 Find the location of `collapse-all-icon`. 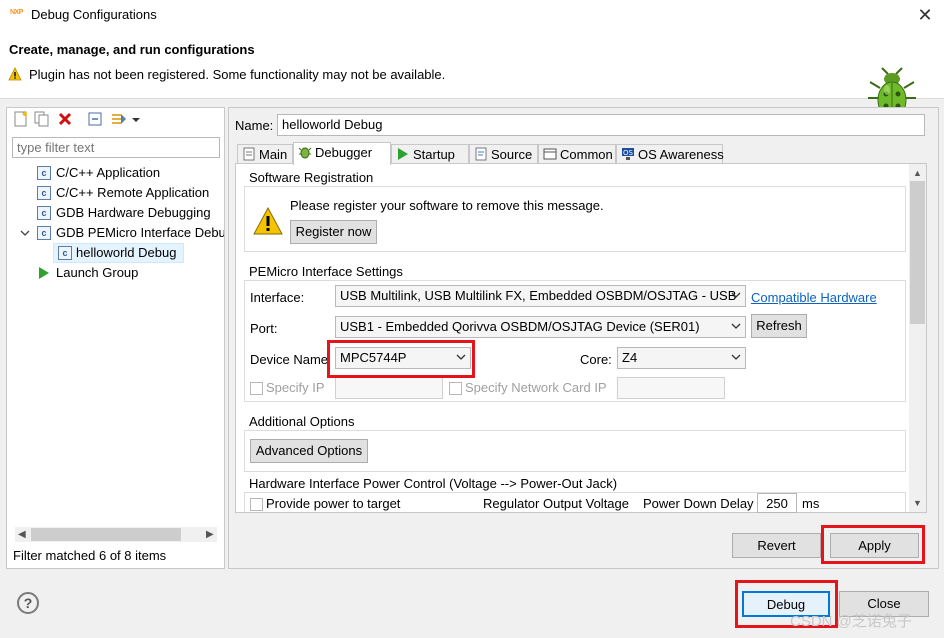

collapse-all-icon is located at coordinates (95, 119).